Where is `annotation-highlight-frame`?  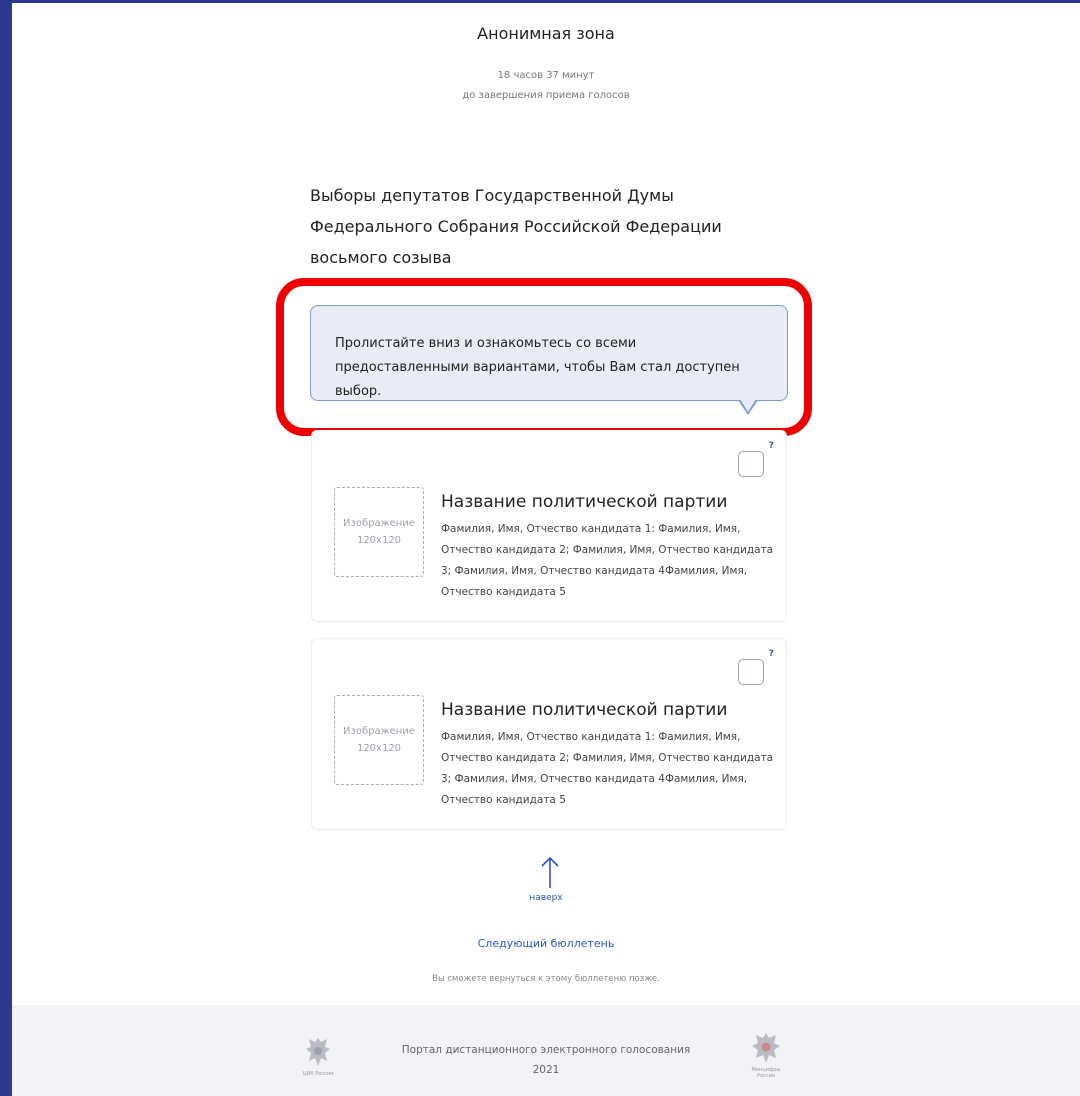
annotation-highlight-frame is located at coordinates (544, 357).